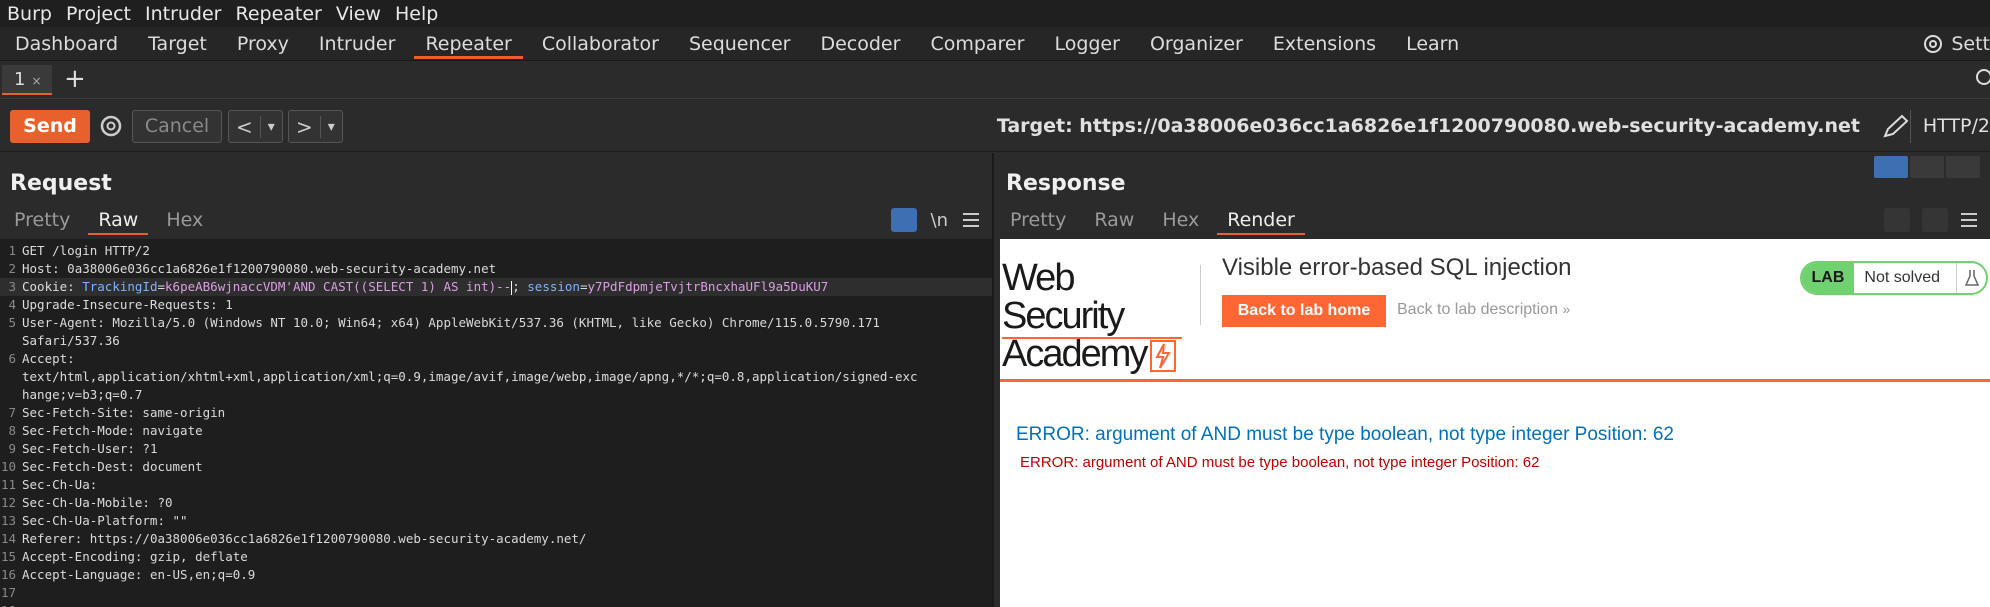 The image size is (1990, 607). What do you see at coordinates (358, 14) in the screenshot?
I see `menu-view: View` at bounding box center [358, 14].